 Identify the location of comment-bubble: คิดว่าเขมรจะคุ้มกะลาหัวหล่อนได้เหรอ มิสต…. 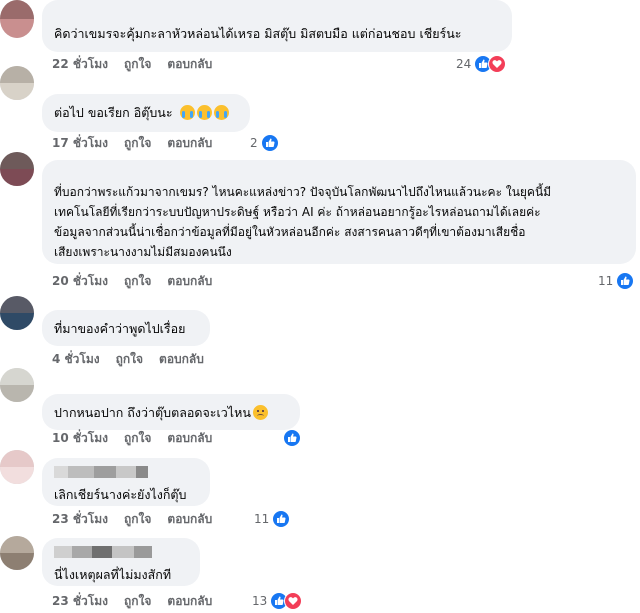
(277, 26).